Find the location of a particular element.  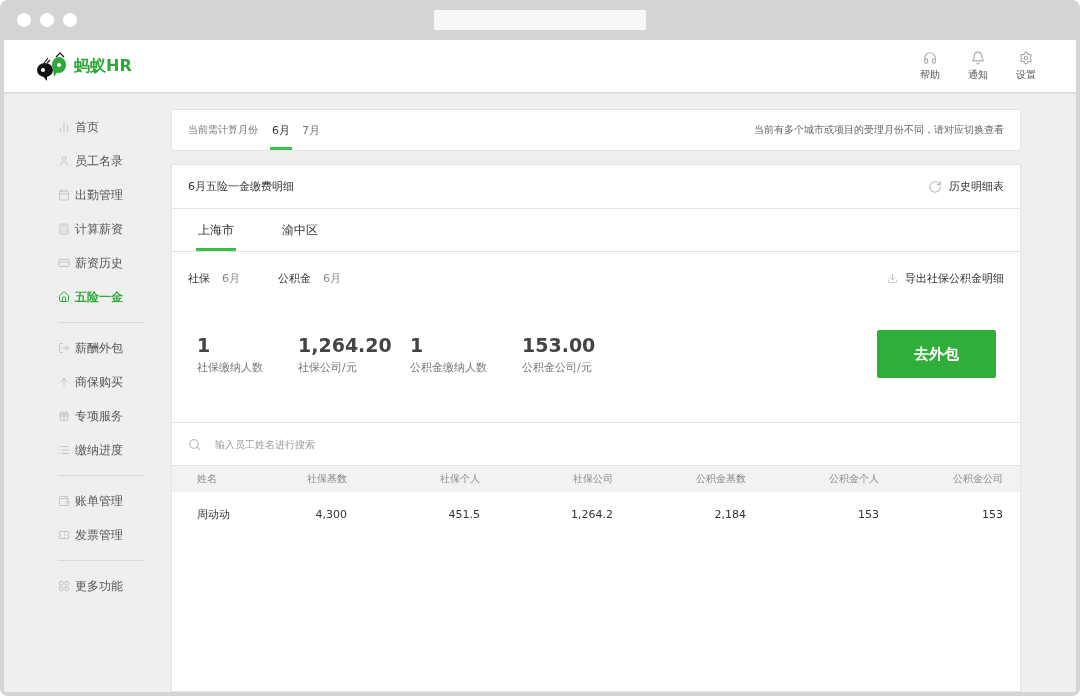

stat-value: 153.00 is located at coordinates (559, 344).